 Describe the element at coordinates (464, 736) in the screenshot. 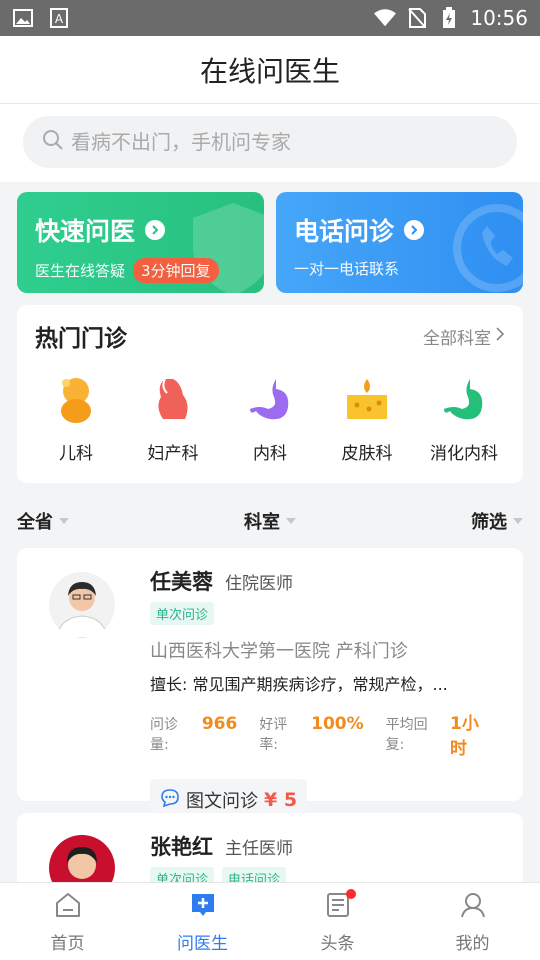

I see `reply-value: 1小时` at that location.